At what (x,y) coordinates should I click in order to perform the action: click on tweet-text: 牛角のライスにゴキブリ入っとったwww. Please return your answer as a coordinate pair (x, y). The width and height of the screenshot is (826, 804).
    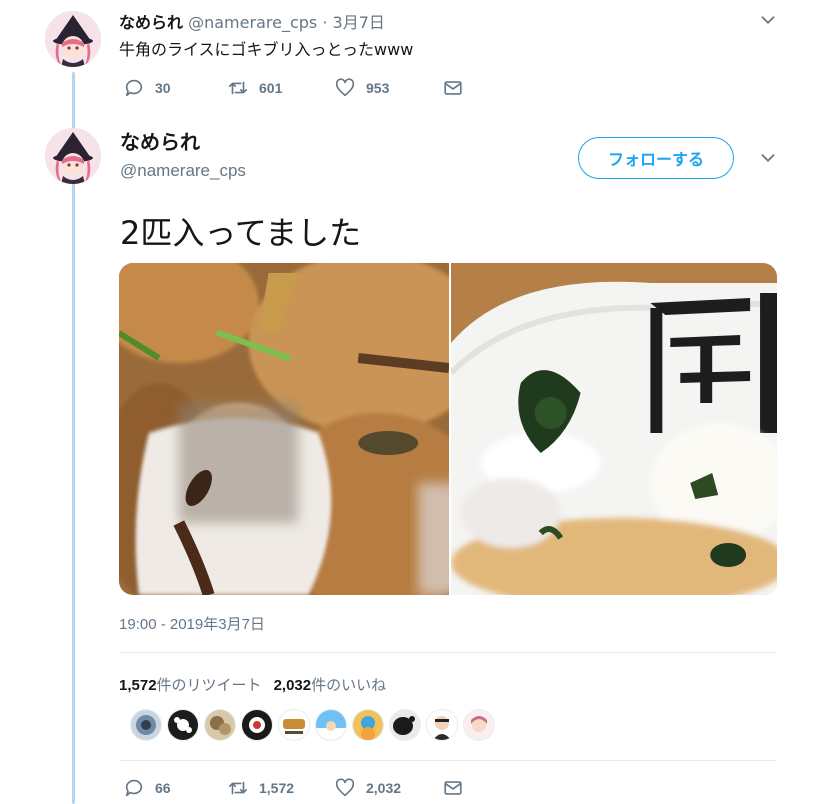
    Looking at the image, I should click on (266, 49).